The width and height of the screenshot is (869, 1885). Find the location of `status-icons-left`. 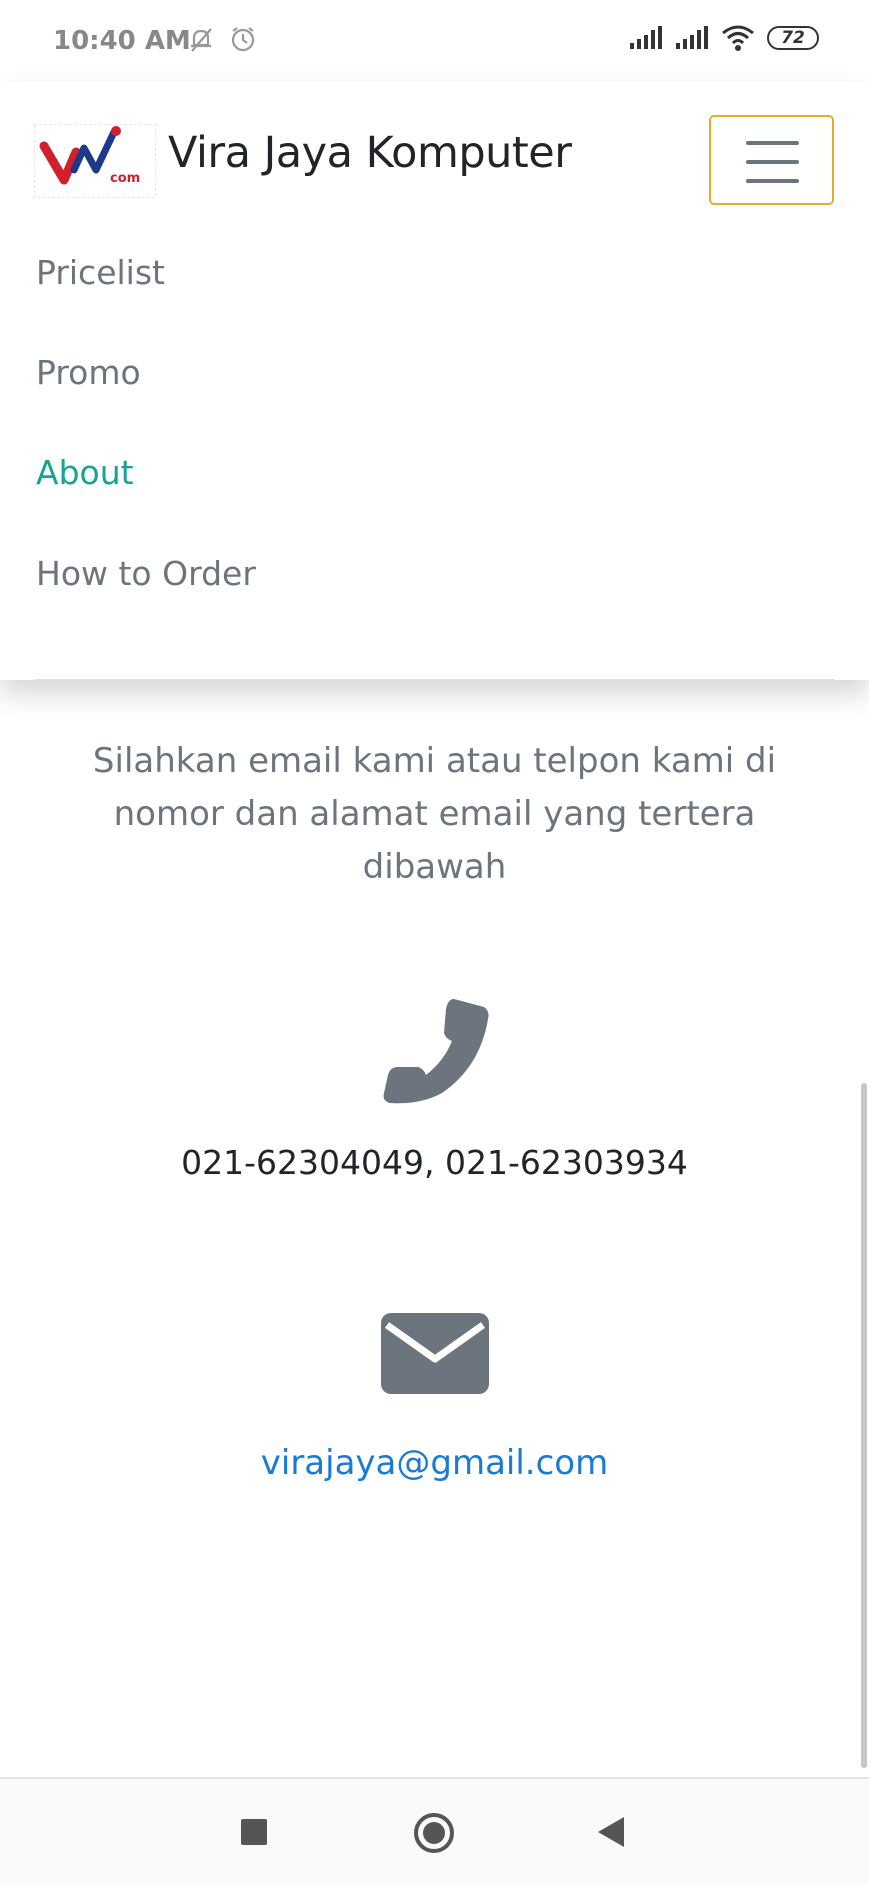

status-icons-left is located at coordinates (222, 39).